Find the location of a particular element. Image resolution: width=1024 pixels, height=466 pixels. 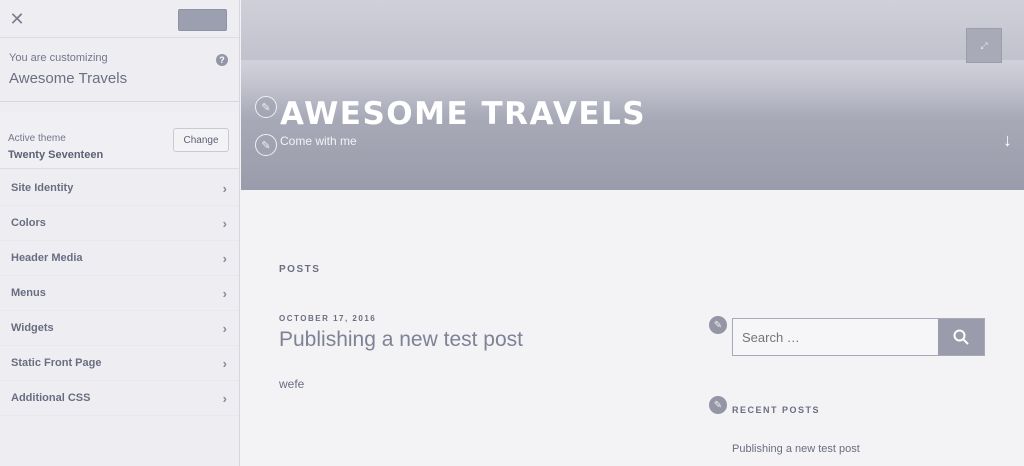

customizing-label: You are customizing is located at coordinates (58, 58).